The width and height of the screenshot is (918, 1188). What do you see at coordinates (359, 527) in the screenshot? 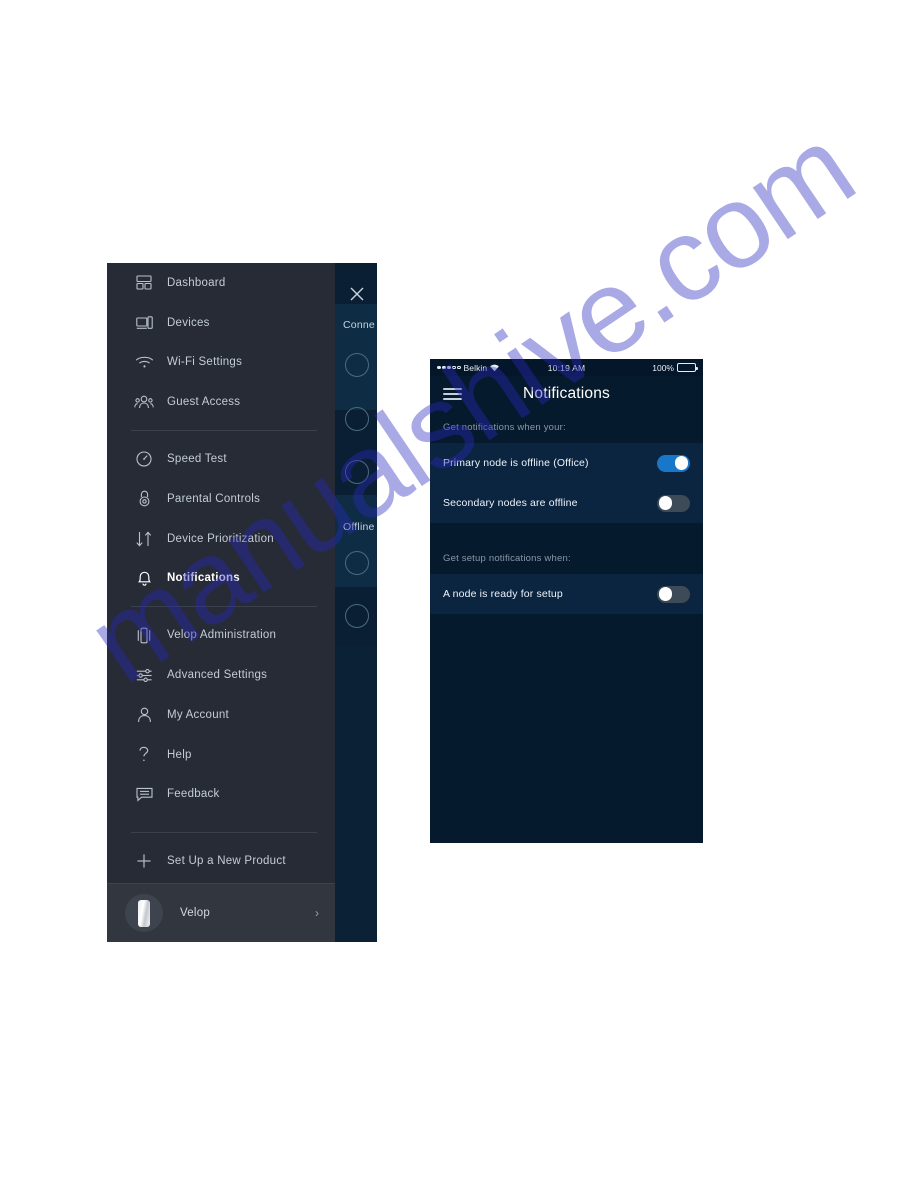
I see `offline-section-label: Offline` at bounding box center [359, 527].